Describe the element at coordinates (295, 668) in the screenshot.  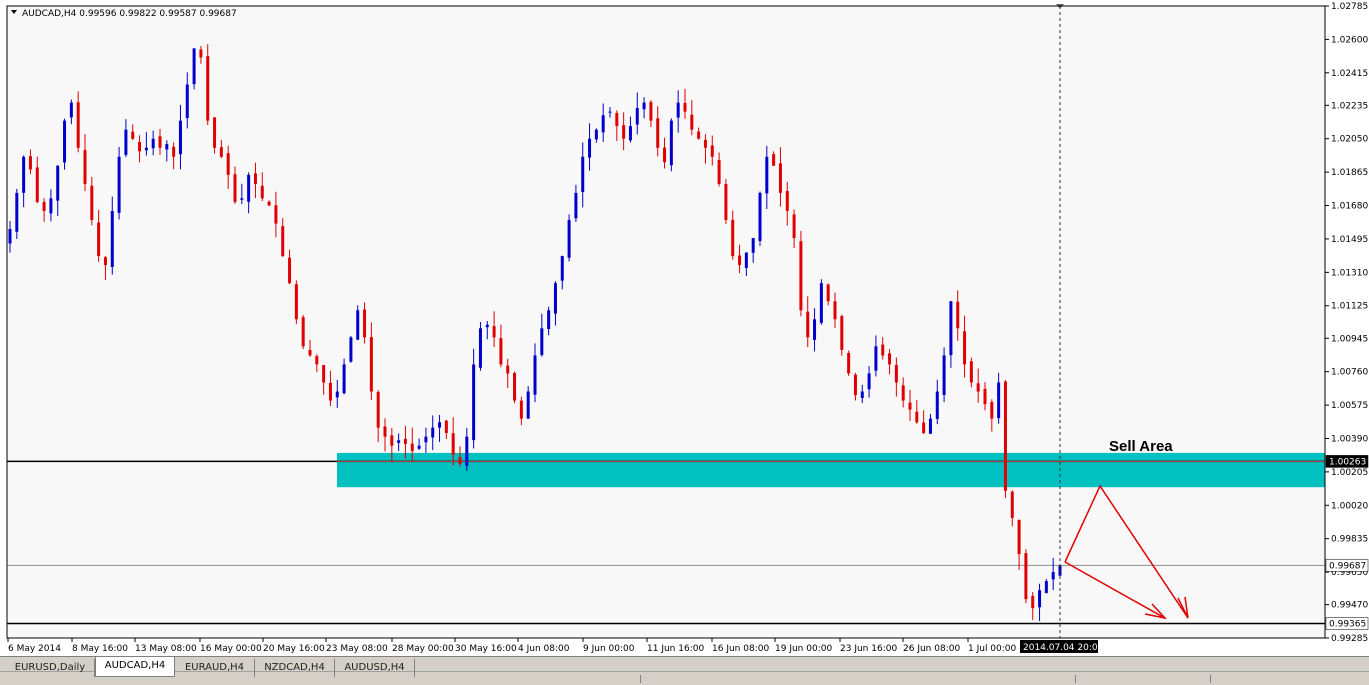
I see `tab-nzdcad-h4: NZDCAD,H4` at that location.